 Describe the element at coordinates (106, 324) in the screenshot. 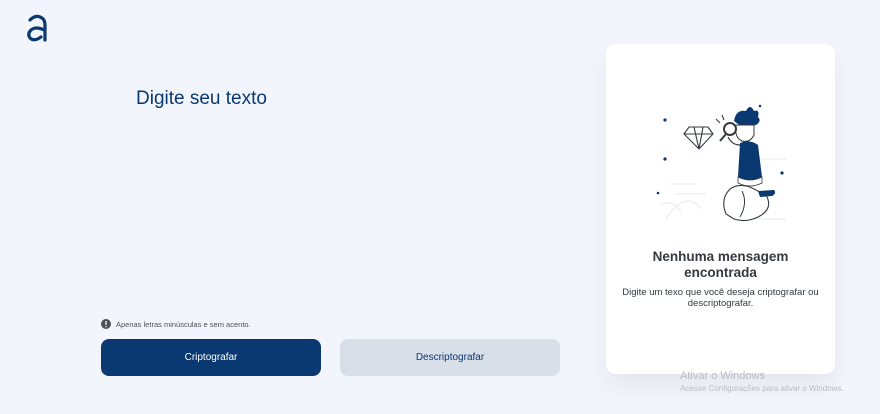

I see `exclamation-circle-icon` at that location.